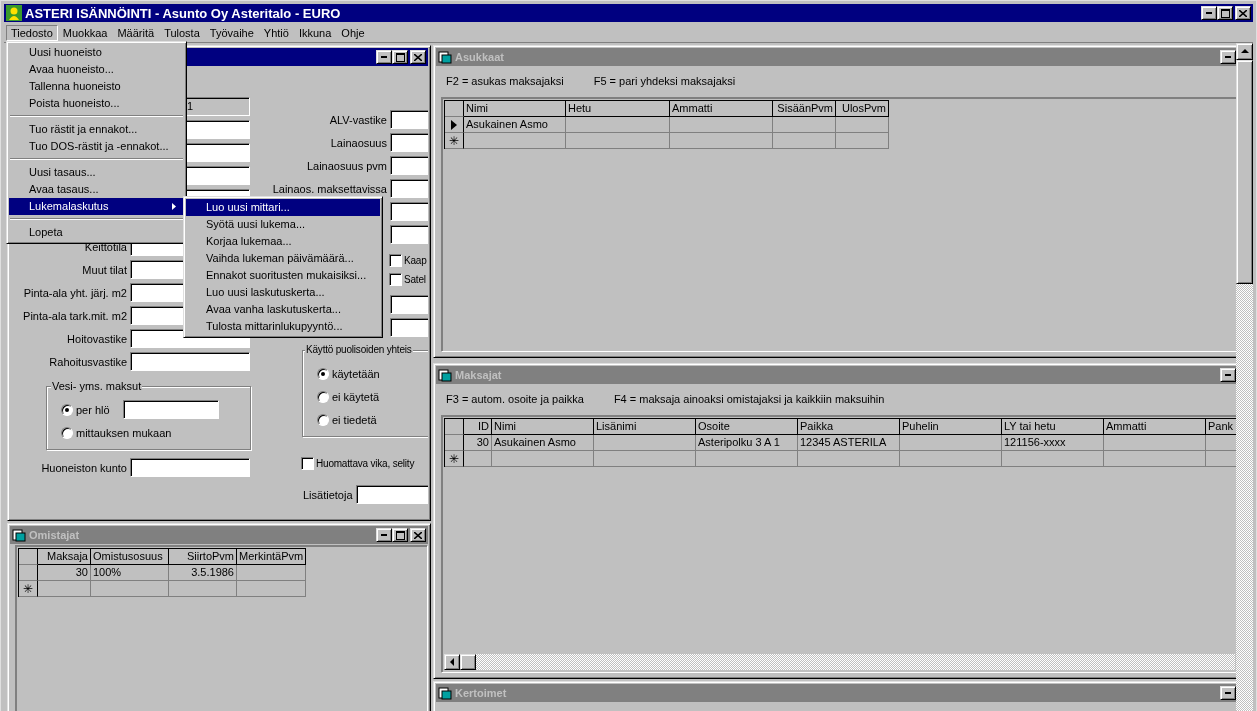 The height and width of the screenshot is (711, 1257). I want to click on option-label: mittauksen mukaan, so click(124, 432).